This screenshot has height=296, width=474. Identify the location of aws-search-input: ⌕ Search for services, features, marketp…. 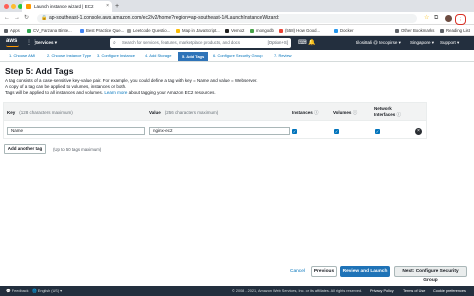
(200, 43).